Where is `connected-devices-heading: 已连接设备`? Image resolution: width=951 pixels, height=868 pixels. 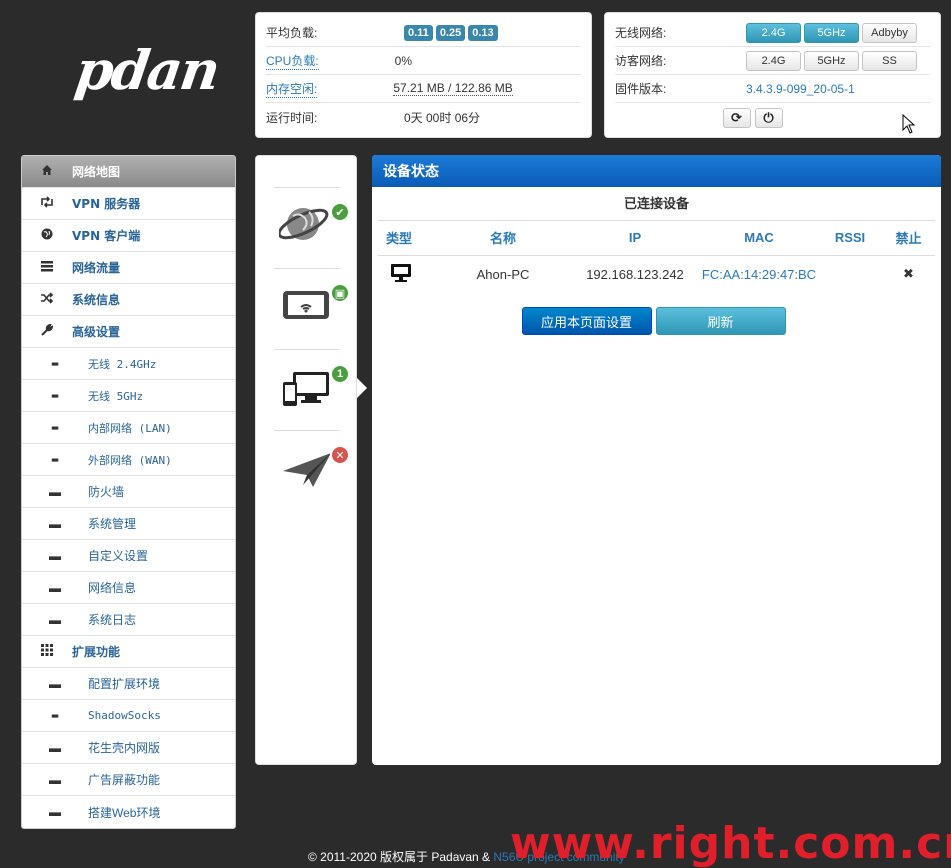 connected-devices-heading: 已连接设备 is located at coordinates (656, 204).